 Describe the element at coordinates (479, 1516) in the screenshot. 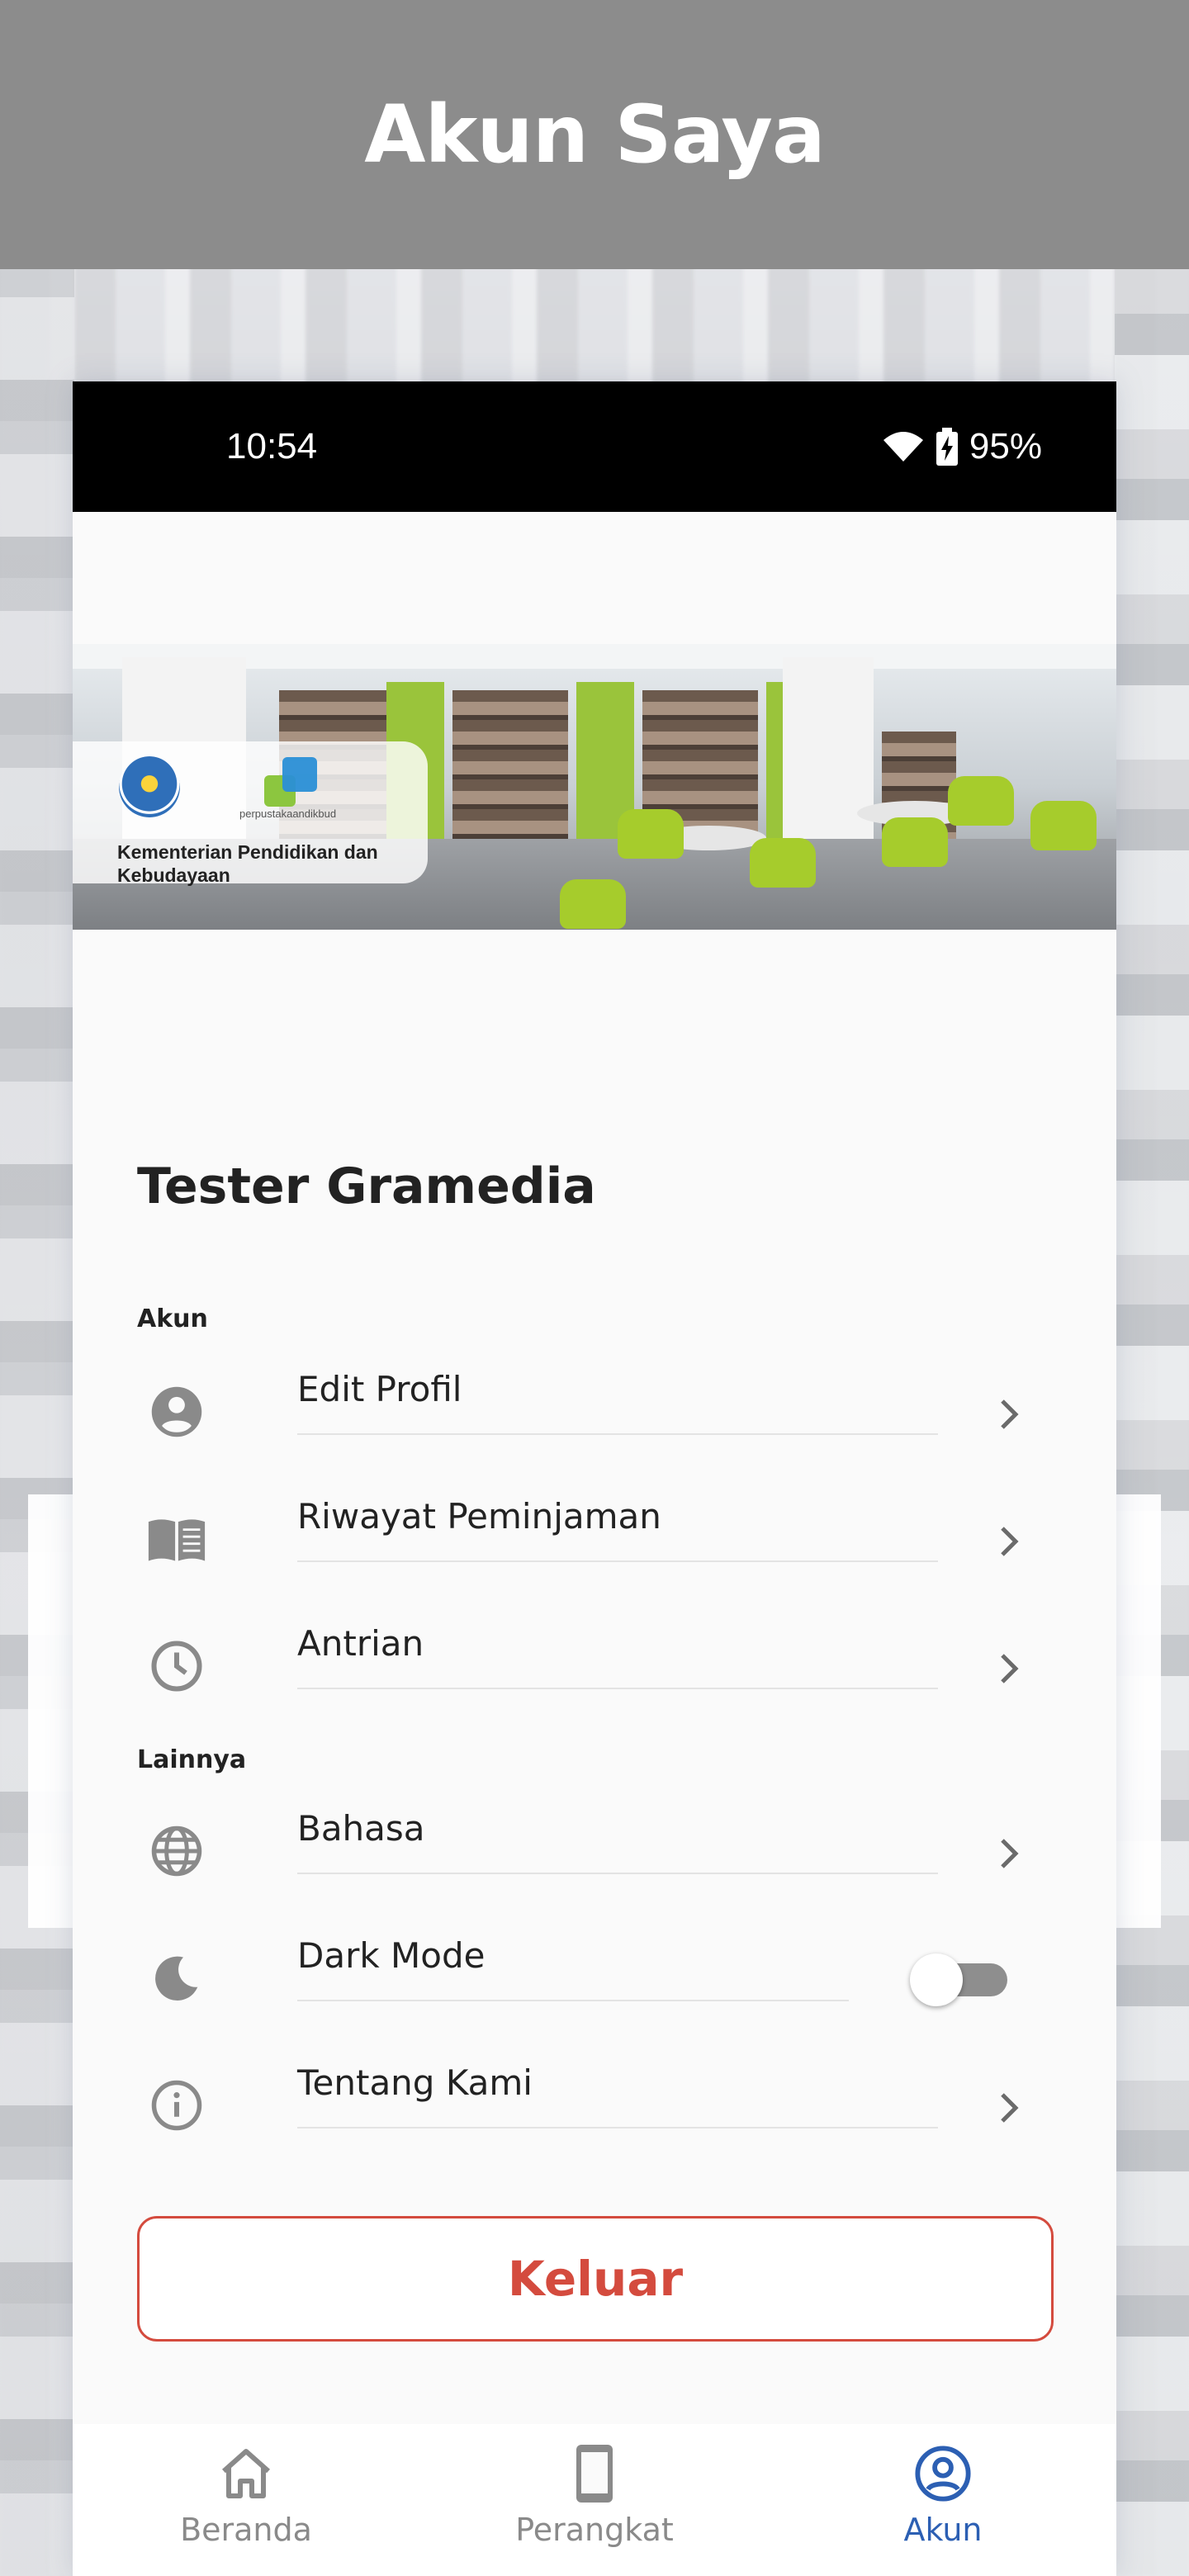

I see `menu-item-label: Riwayat Peminjaman` at that location.